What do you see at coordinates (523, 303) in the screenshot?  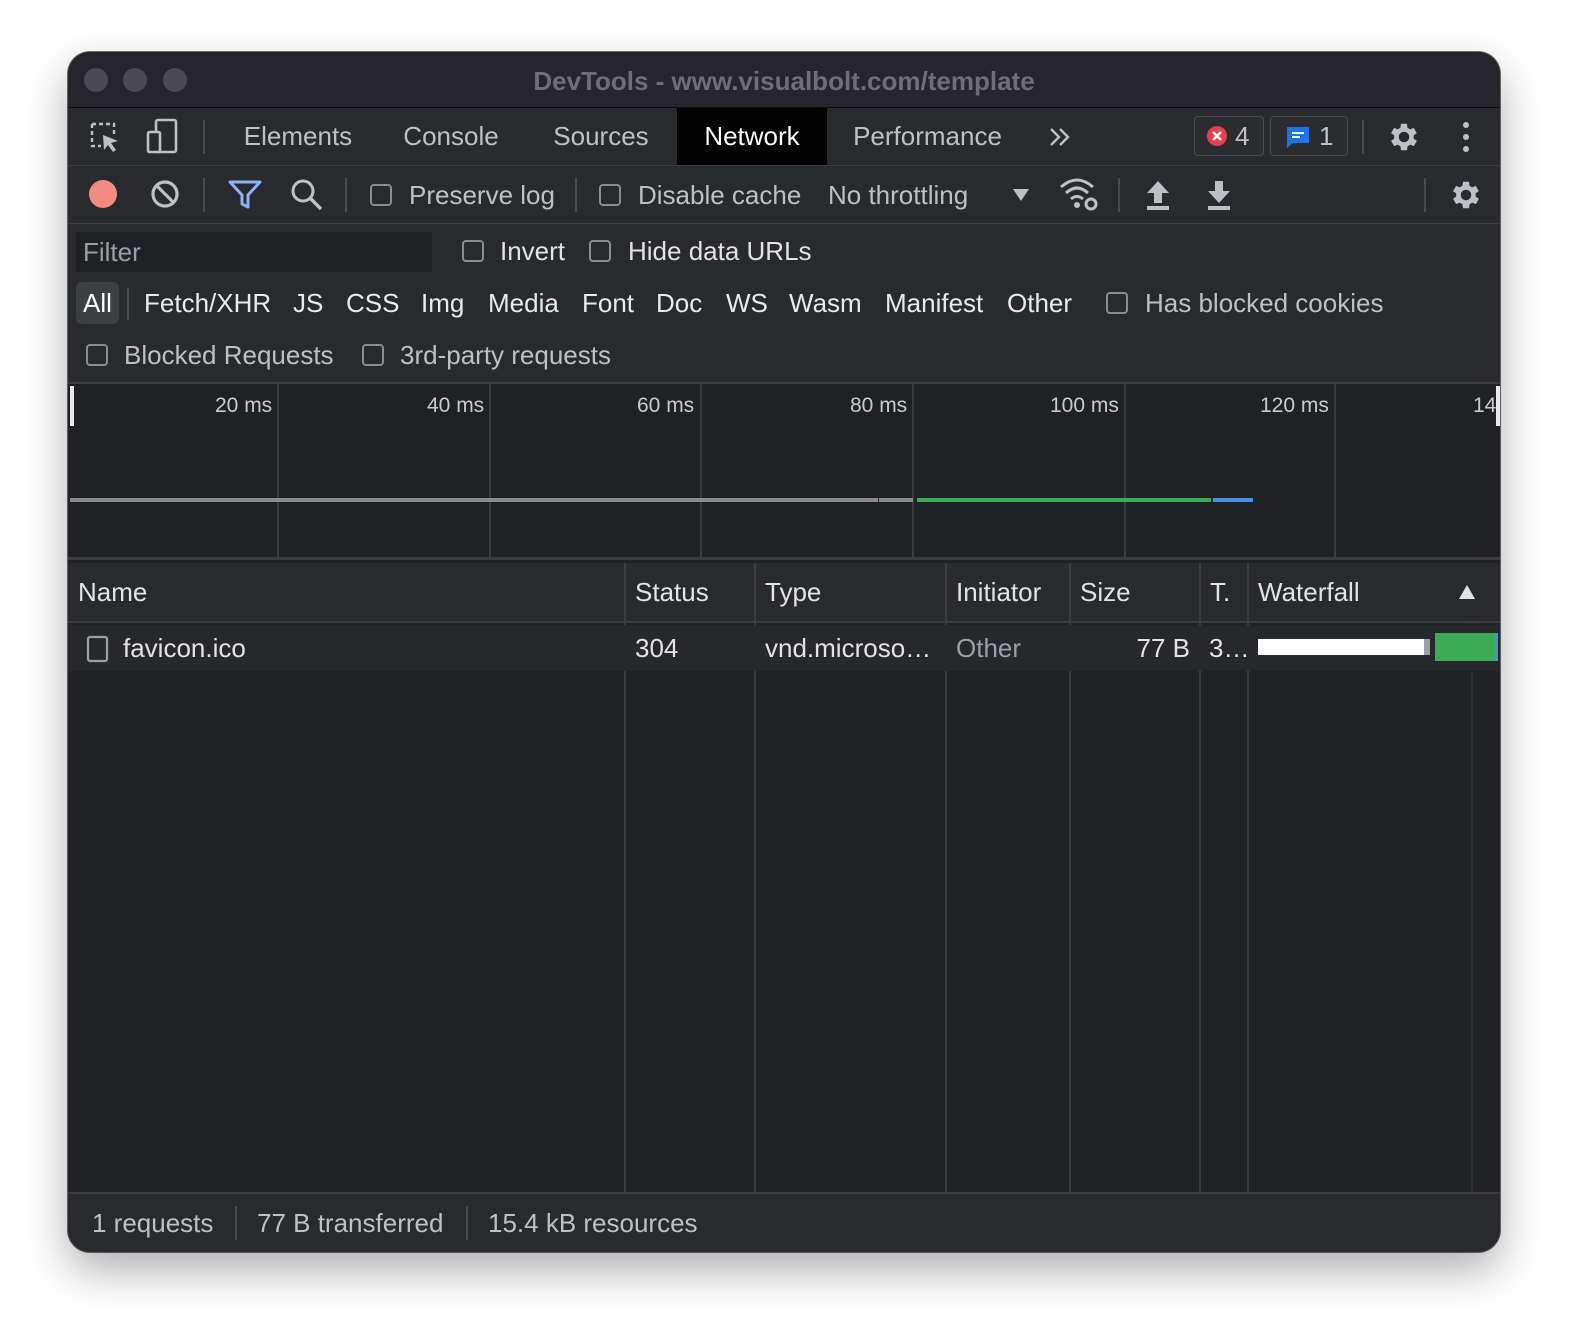 I see `type-filter-media: Media` at bounding box center [523, 303].